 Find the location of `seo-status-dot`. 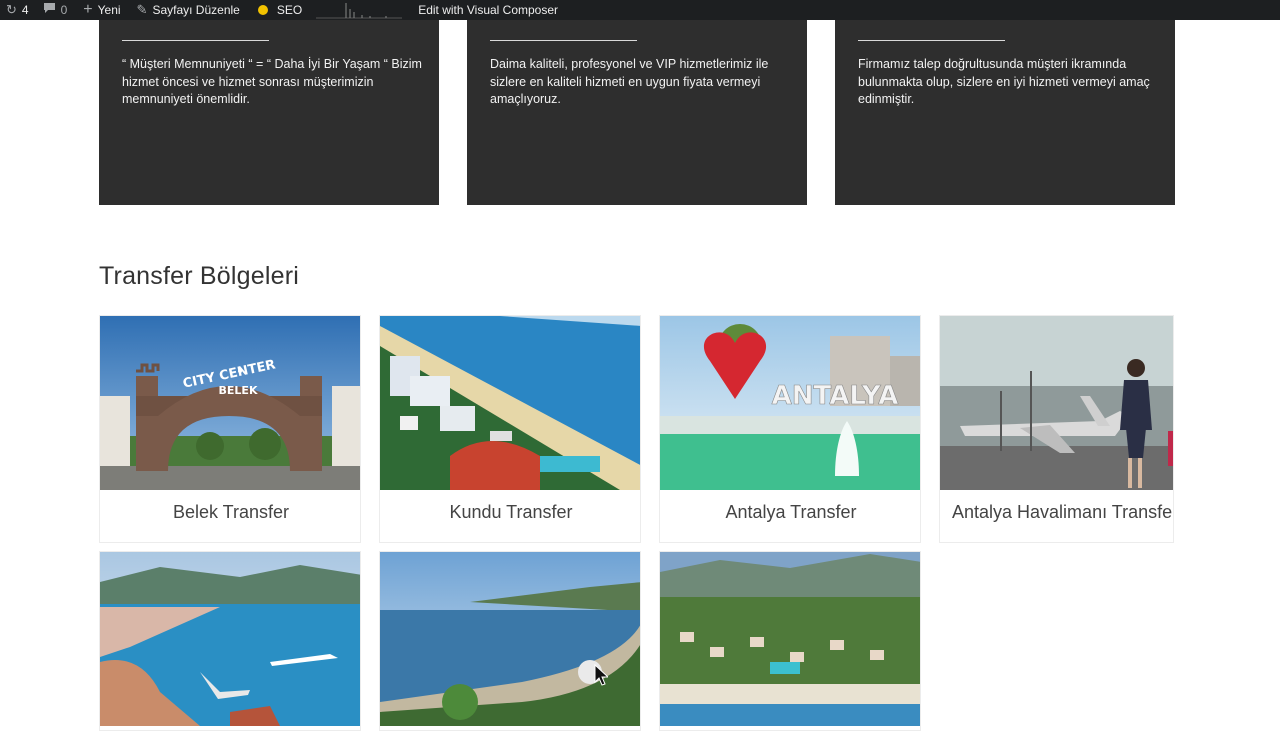

seo-status-dot is located at coordinates (262, 10).